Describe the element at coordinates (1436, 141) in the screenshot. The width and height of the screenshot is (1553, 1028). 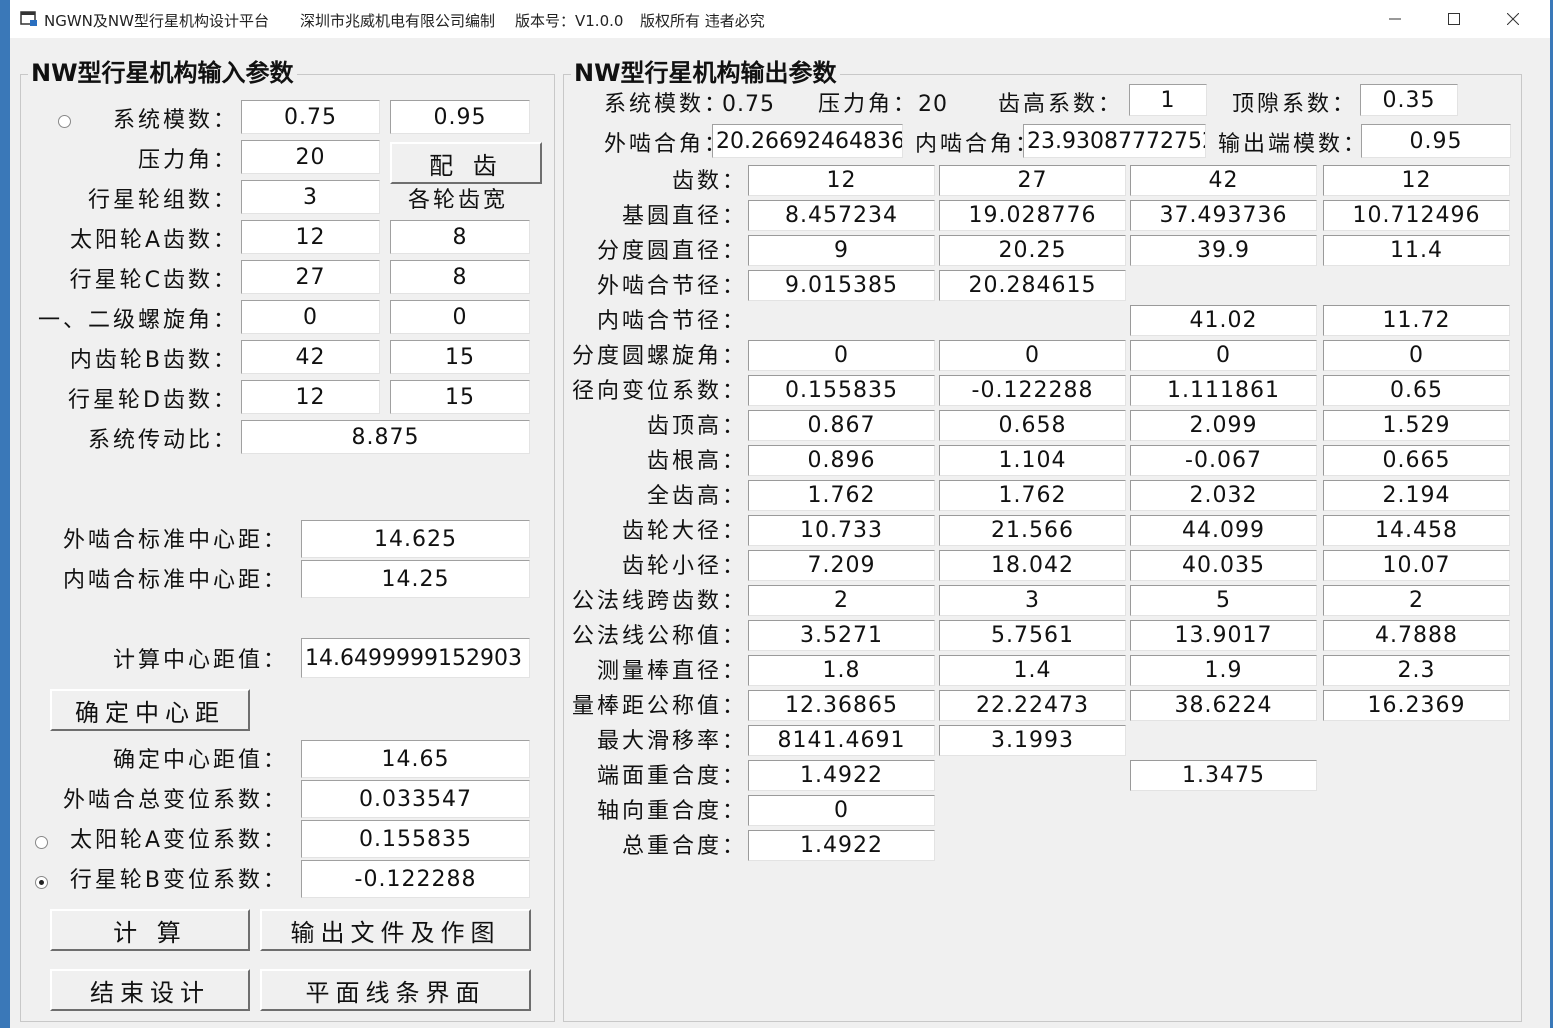
I see `out-module-output: 0.95` at that location.